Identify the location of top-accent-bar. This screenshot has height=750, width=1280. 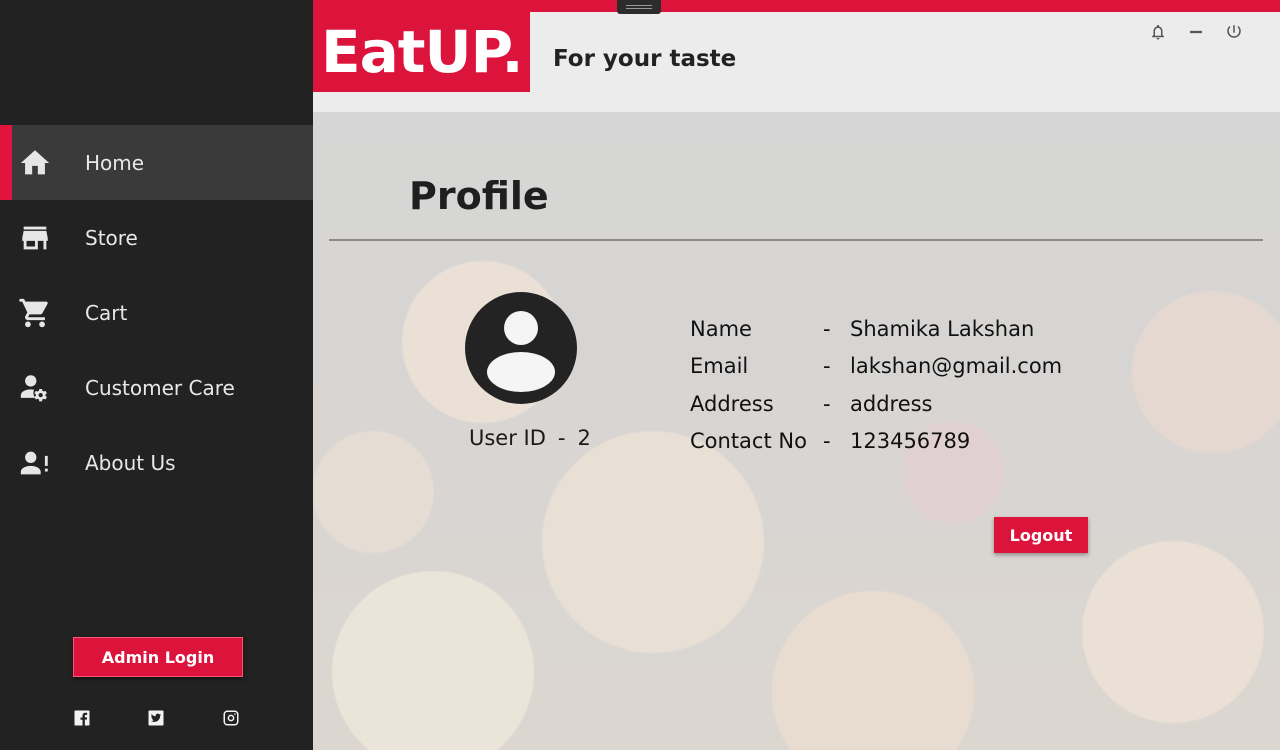
(796, 6).